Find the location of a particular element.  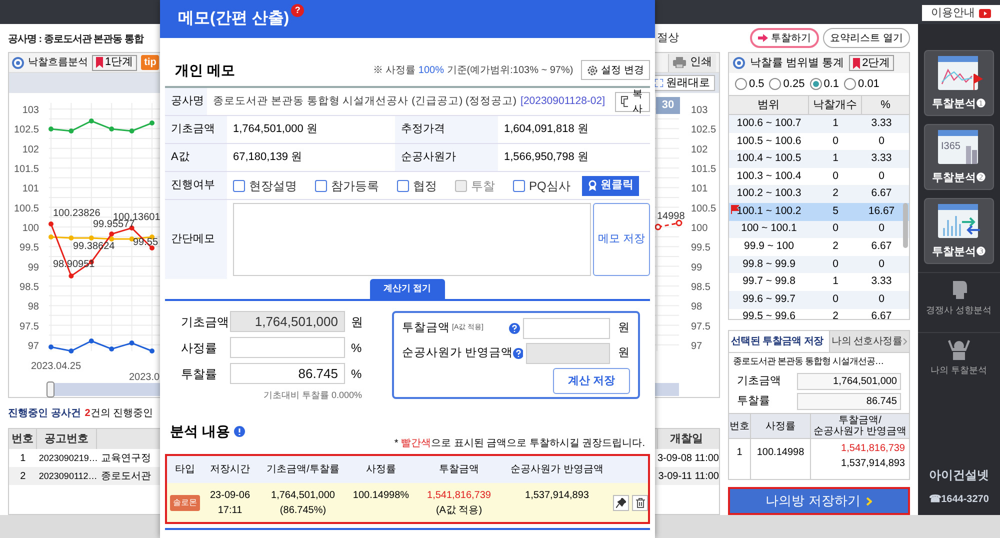

checkbox: 현장설명 is located at coordinates (265, 185).